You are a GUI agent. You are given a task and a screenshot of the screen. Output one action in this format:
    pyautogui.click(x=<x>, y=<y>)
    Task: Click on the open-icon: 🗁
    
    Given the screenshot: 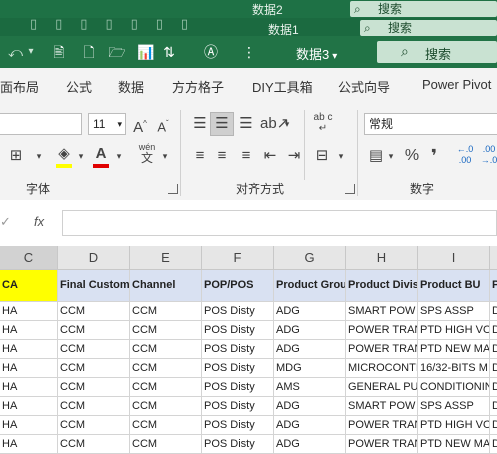 What is the action you would take?
    pyautogui.click(x=117, y=52)
    